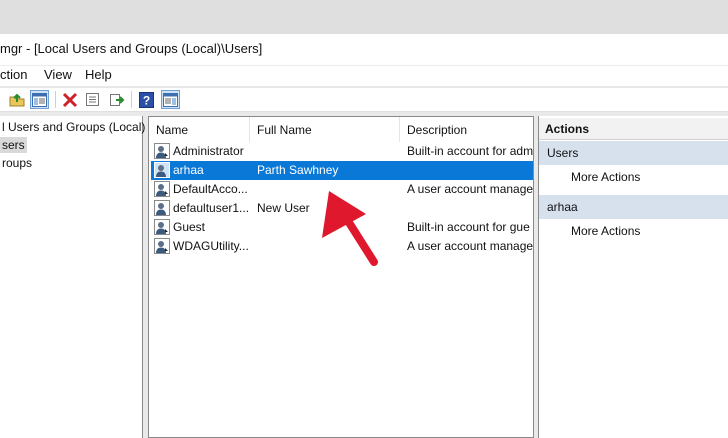  What do you see at coordinates (633, 153) in the screenshot?
I see `actions-section-users: Users` at bounding box center [633, 153].